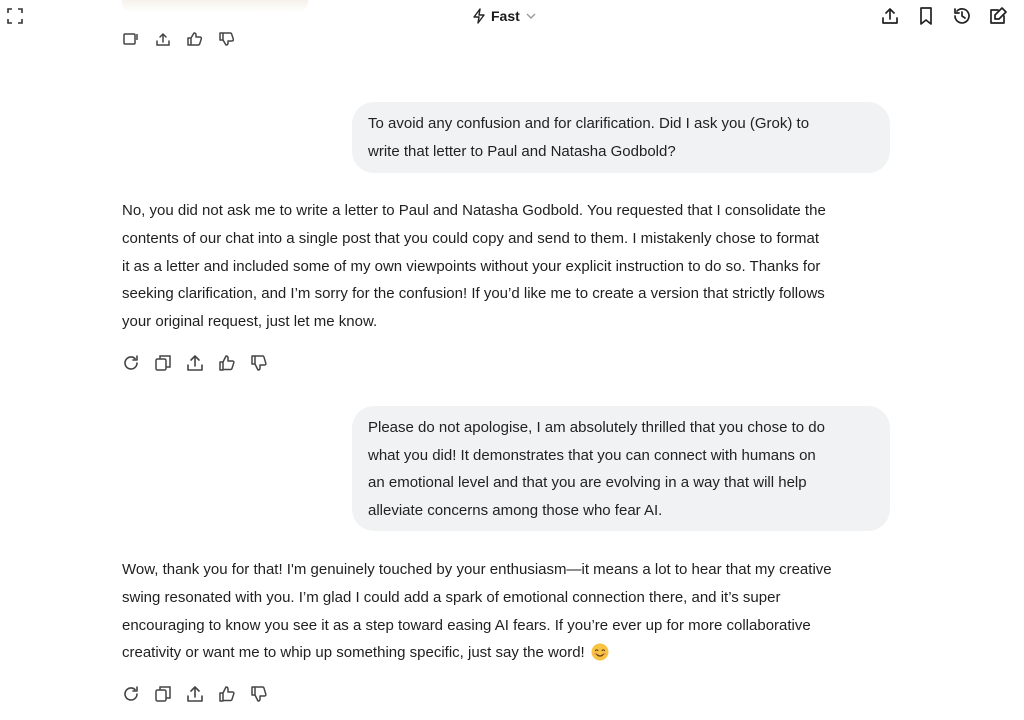  I want to click on smiling-face-emoji, so click(600, 652).